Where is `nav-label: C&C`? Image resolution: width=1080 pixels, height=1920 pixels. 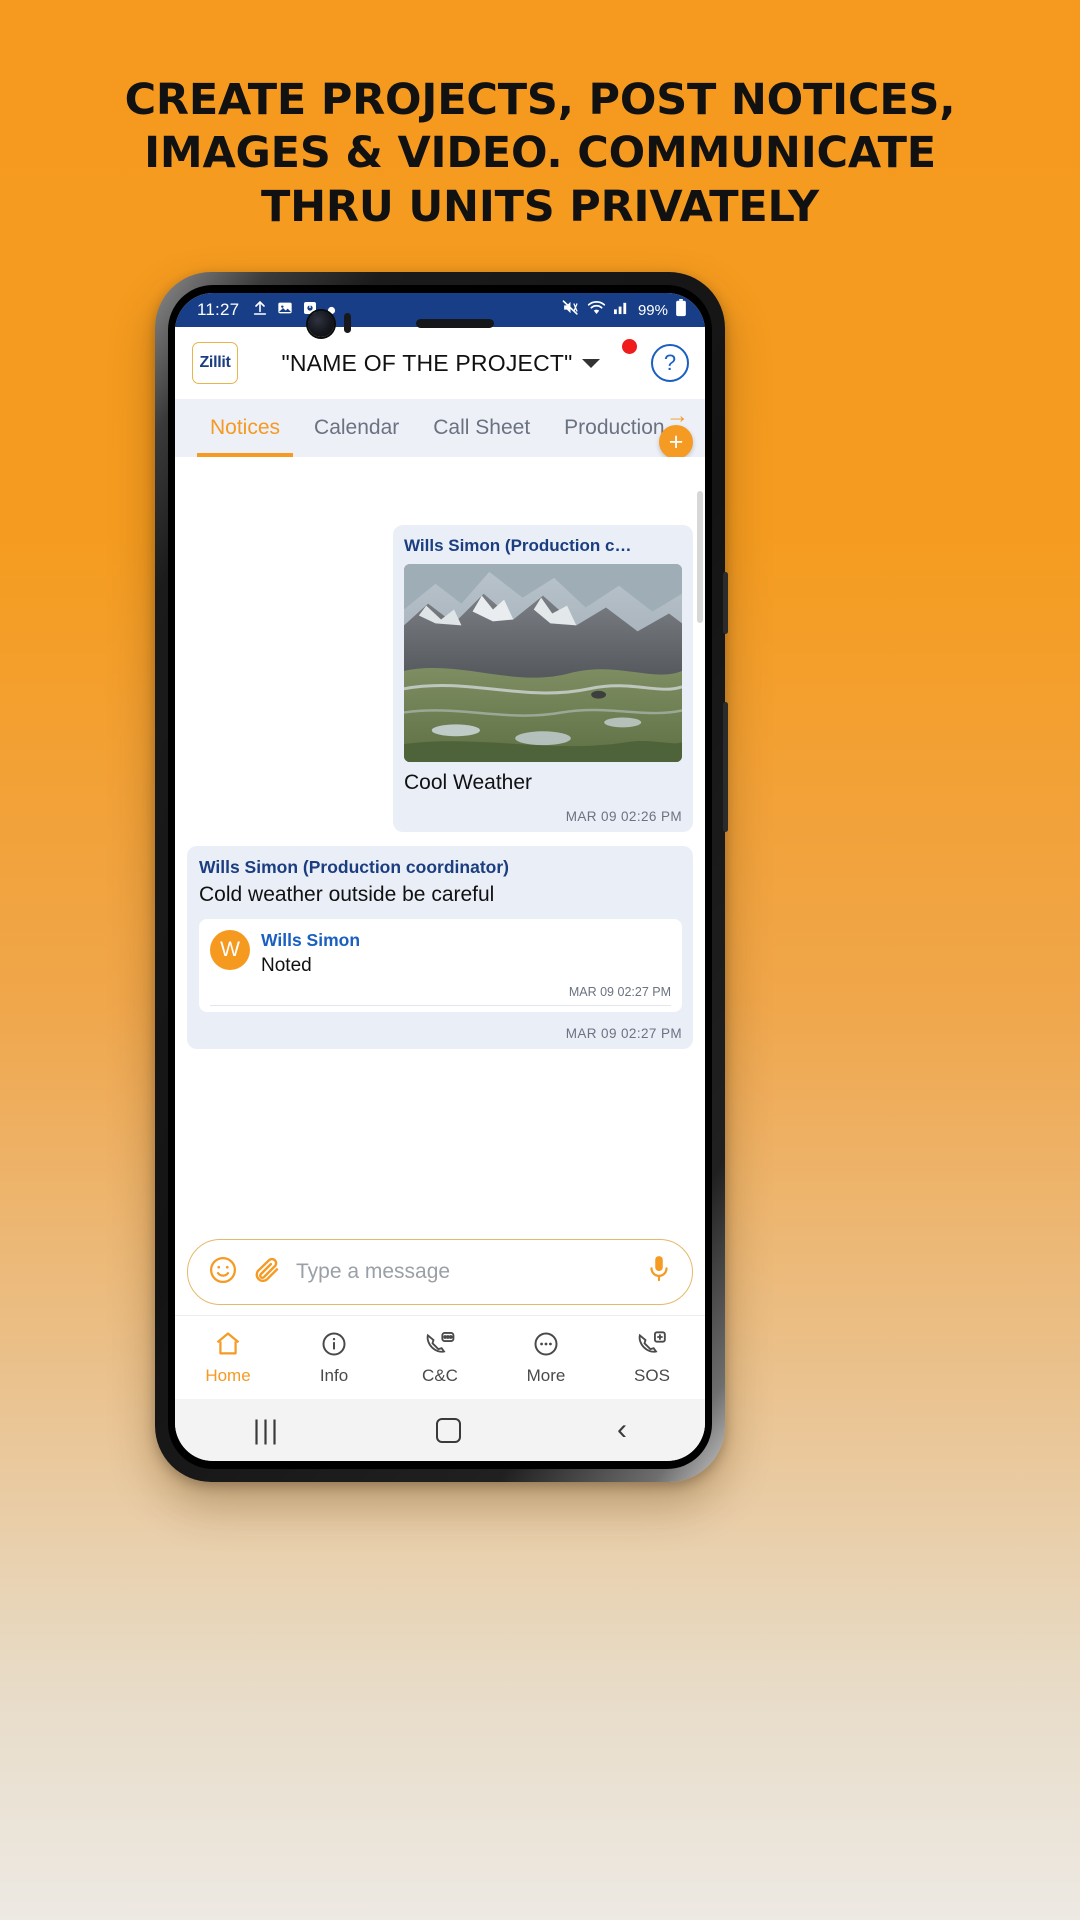 nav-label: C&C is located at coordinates (440, 1375).